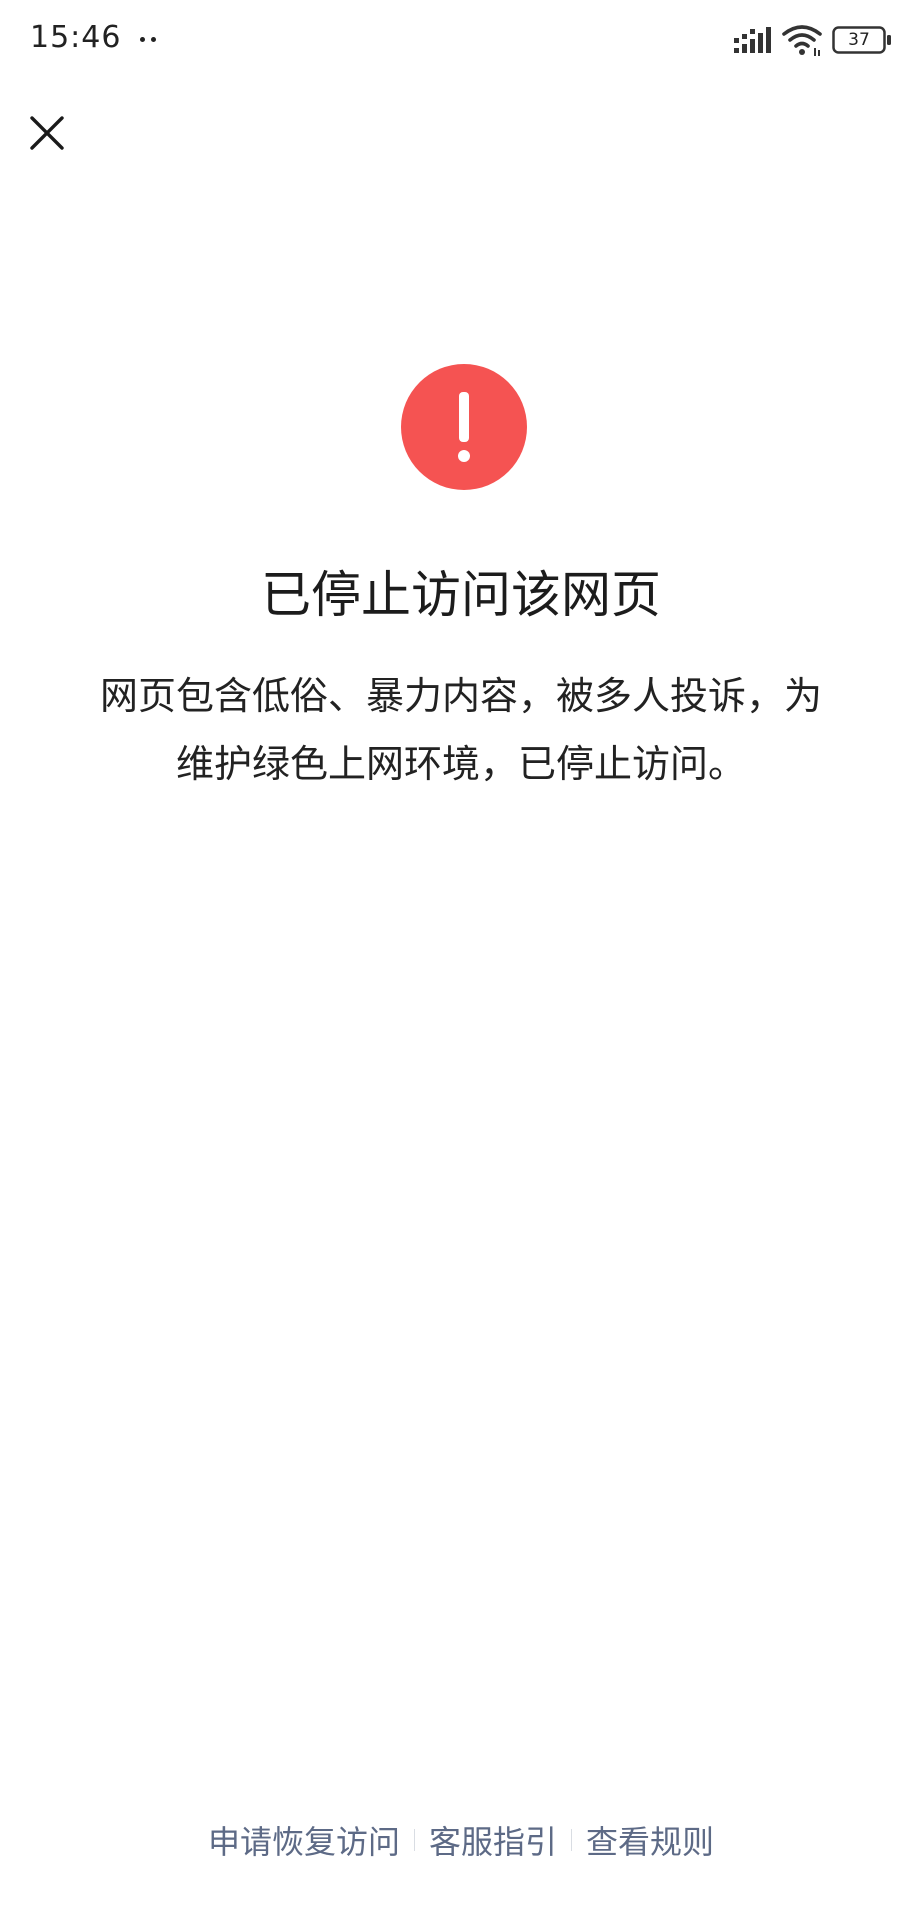  I want to click on wifi-icon, so click(802, 40).